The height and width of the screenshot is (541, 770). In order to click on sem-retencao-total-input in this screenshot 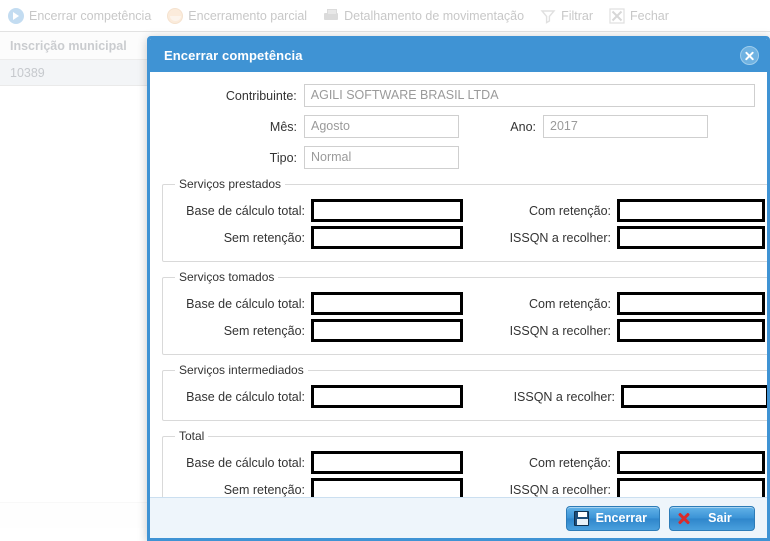, I will do `click(387, 487)`.